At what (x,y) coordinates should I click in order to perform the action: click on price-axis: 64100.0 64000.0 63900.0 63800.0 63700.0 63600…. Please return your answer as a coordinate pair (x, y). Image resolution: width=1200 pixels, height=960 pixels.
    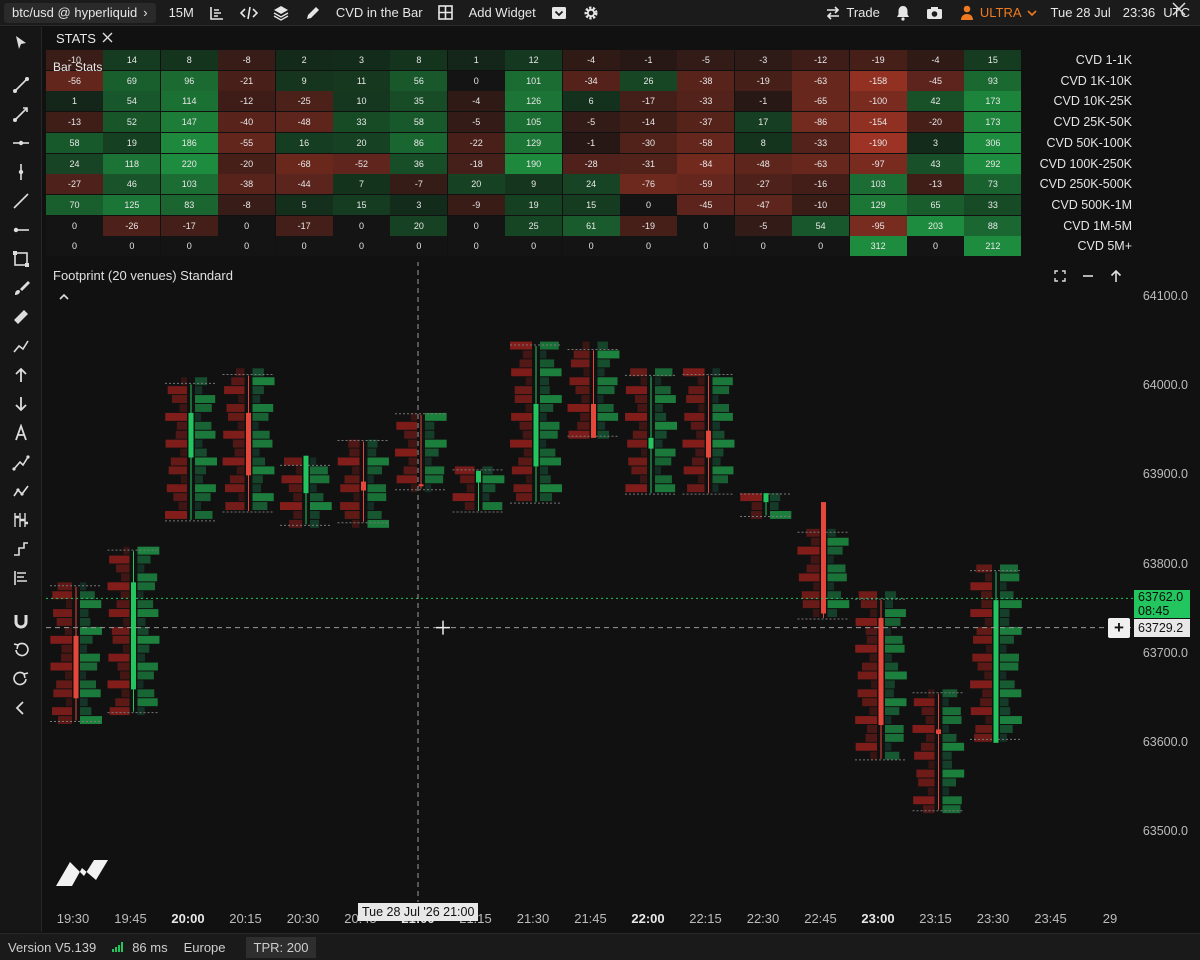
    Looking at the image, I should click on (1167, 582).